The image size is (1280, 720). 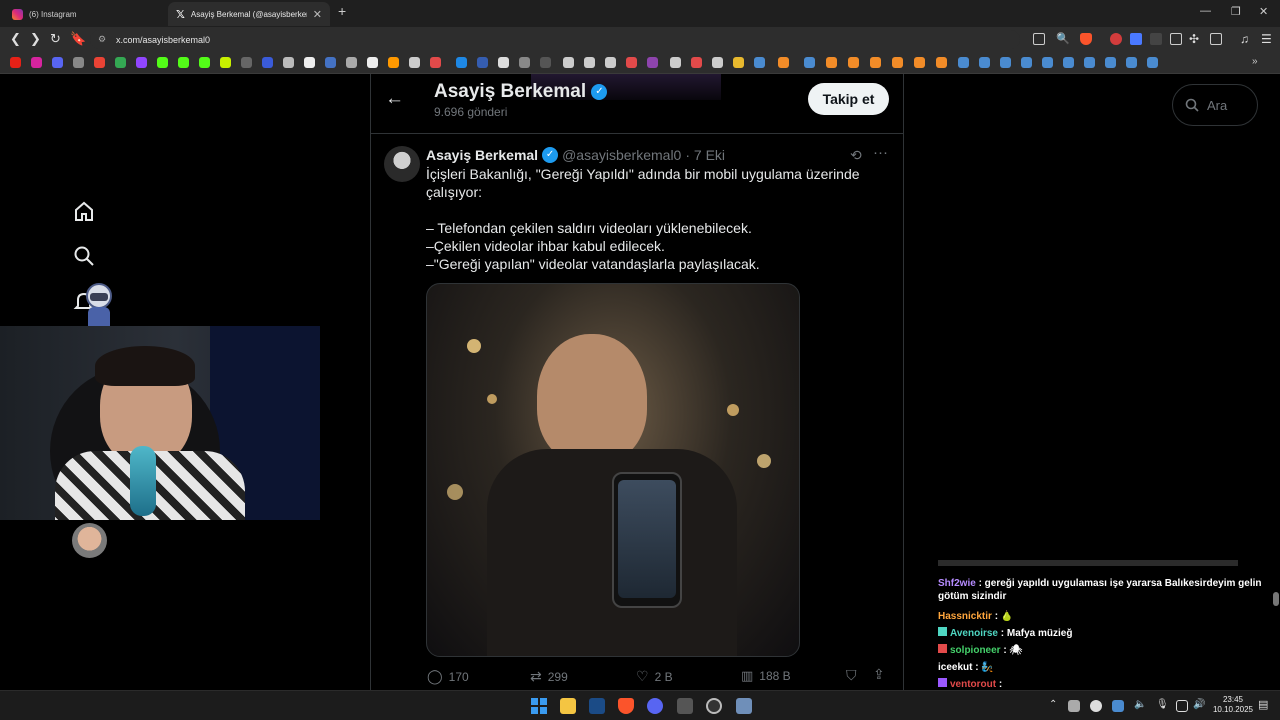 What do you see at coordinates (36, 62) in the screenshot?
I see `instagram-bookmark-icon` at bounding box center [36, 62].